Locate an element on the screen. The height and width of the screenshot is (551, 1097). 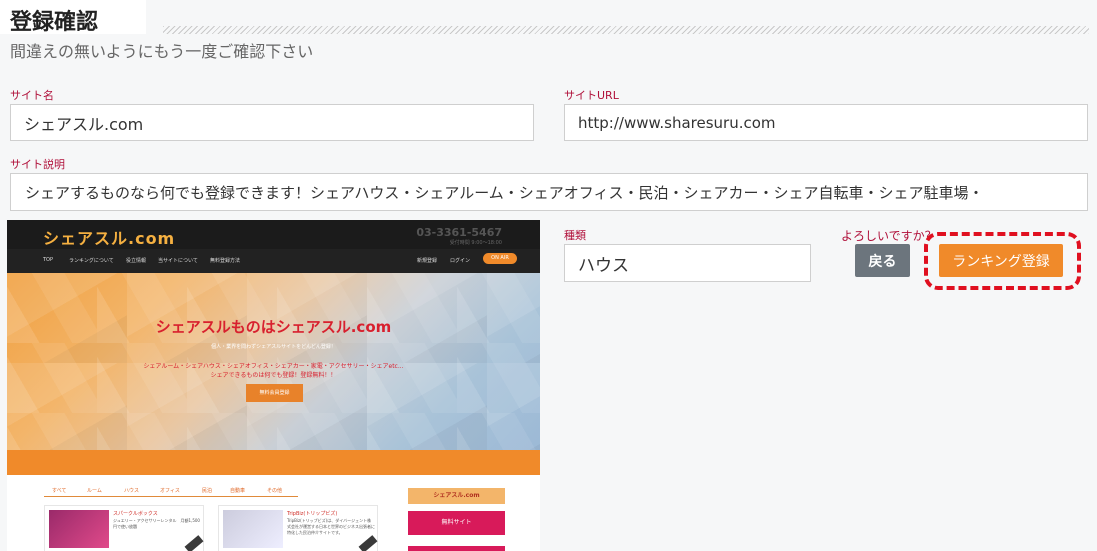
thumb-card-title: スパークルボックス is located at coordinates (135, 514).